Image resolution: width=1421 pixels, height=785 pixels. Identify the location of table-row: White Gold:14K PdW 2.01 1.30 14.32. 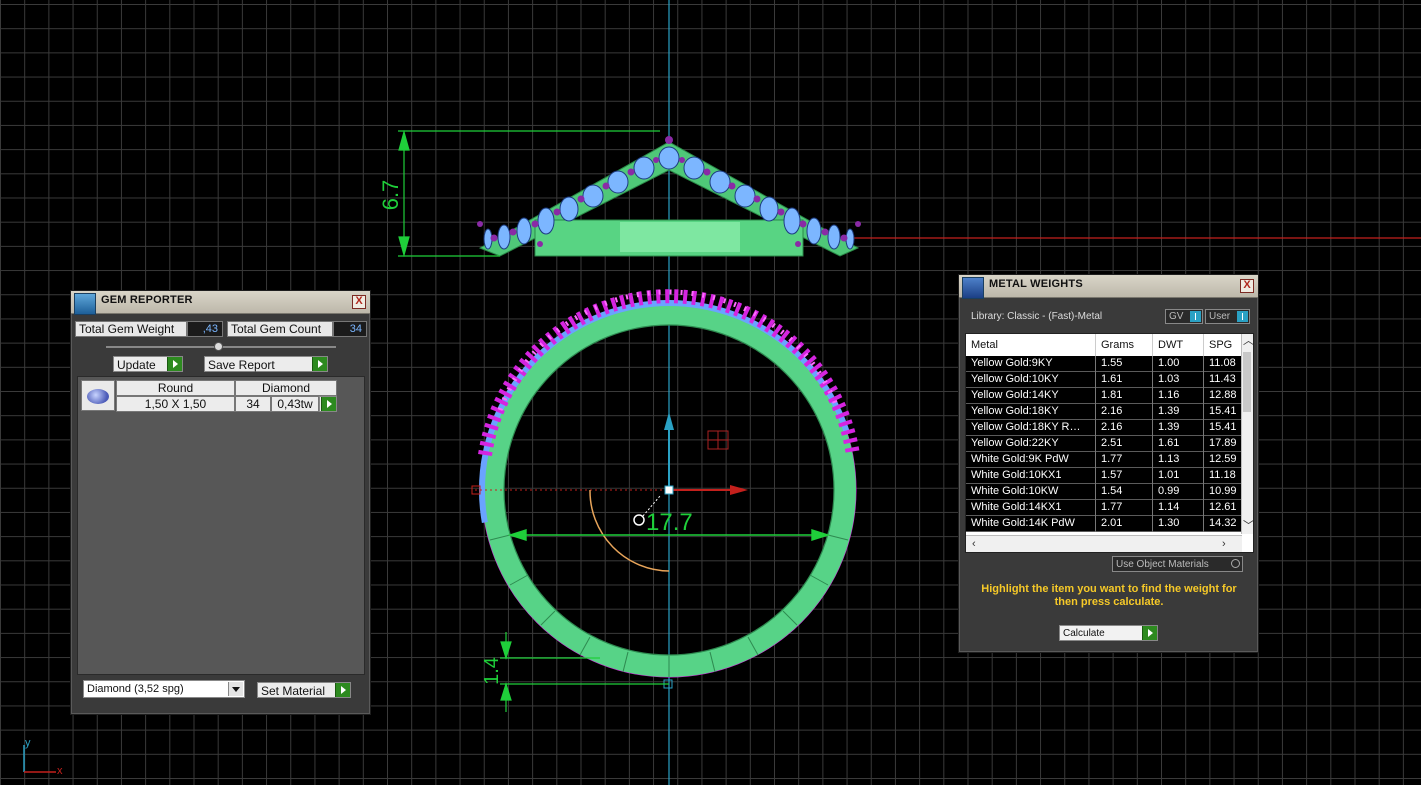
(1104, 524).